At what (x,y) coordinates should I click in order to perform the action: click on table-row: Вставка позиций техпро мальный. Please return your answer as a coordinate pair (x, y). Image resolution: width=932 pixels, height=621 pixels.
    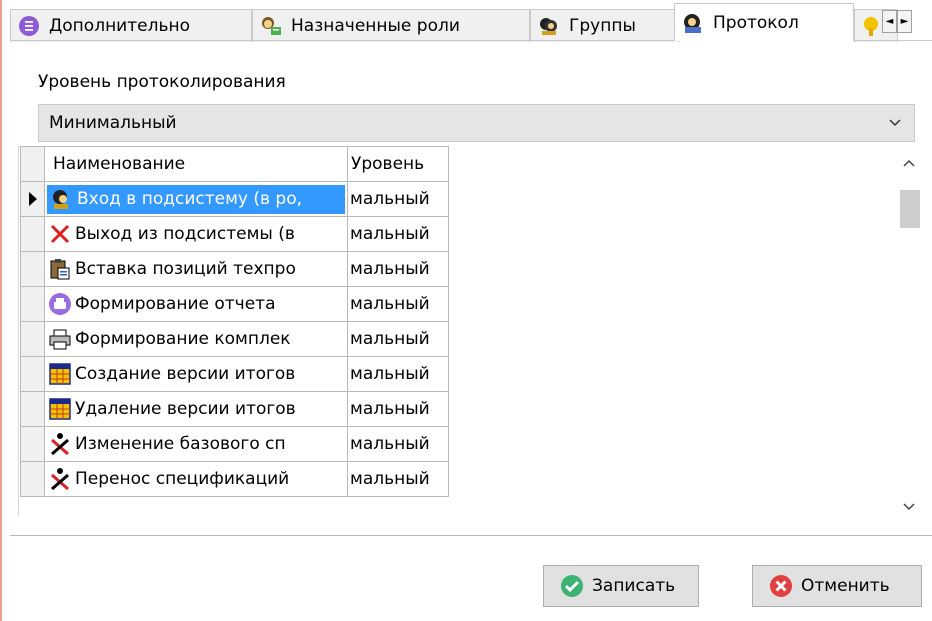
    Looking at the image, I should click on (234, 269).